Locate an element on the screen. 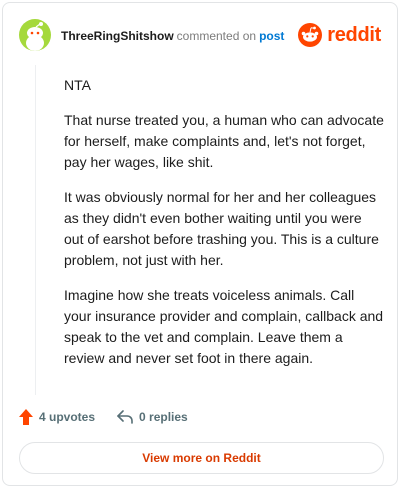  reply-arrow-icon is located at coordinates (125, 417).